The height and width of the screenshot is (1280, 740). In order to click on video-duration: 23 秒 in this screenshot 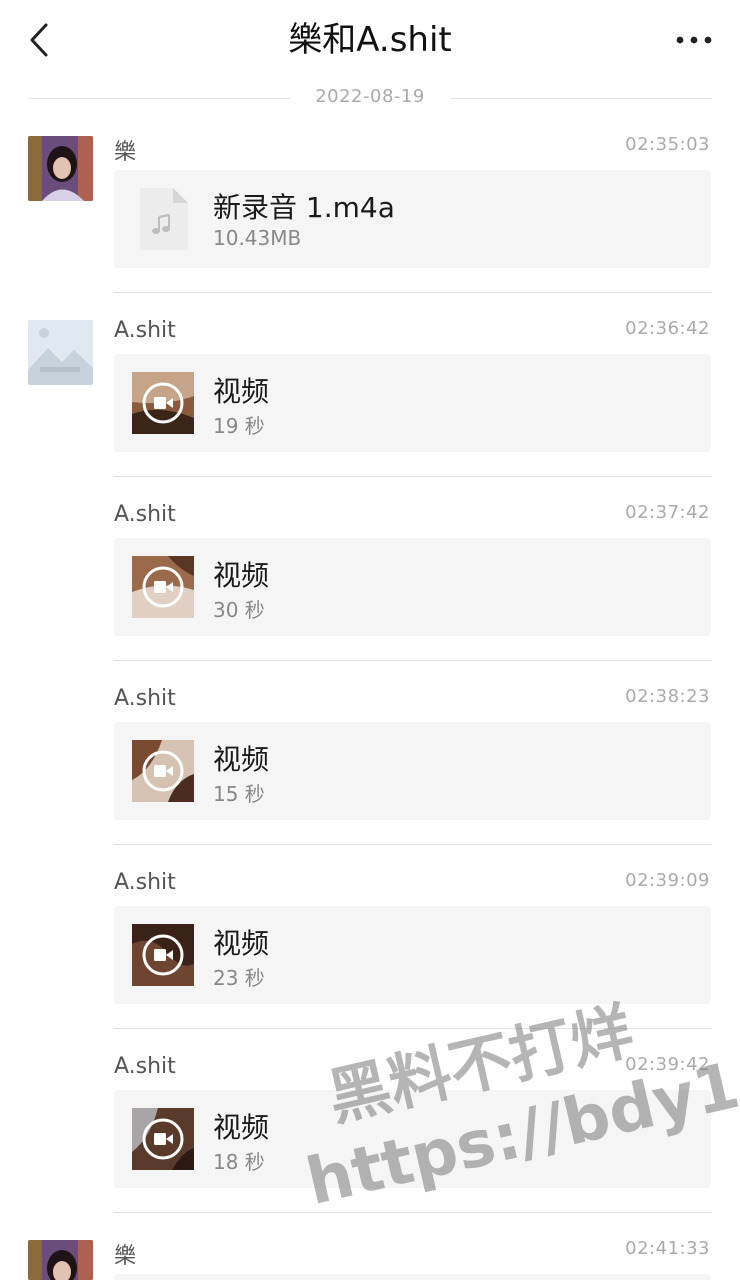, I will do `click(239, 978)`.